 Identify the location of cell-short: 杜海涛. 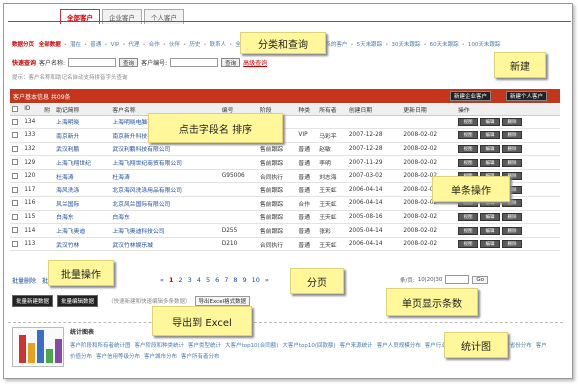
(82, 176).